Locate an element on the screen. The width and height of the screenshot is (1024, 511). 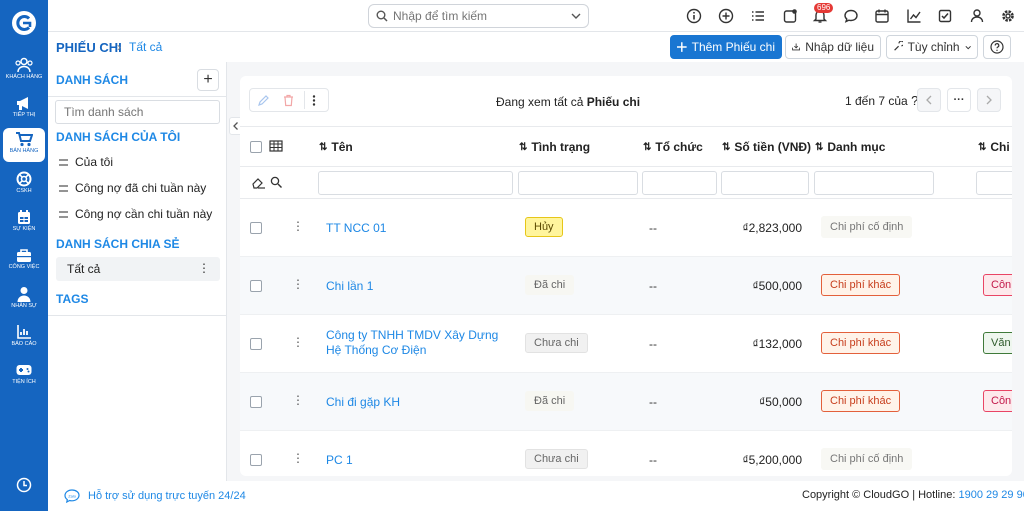
analytics-icon is located at coordinates (914, 16).